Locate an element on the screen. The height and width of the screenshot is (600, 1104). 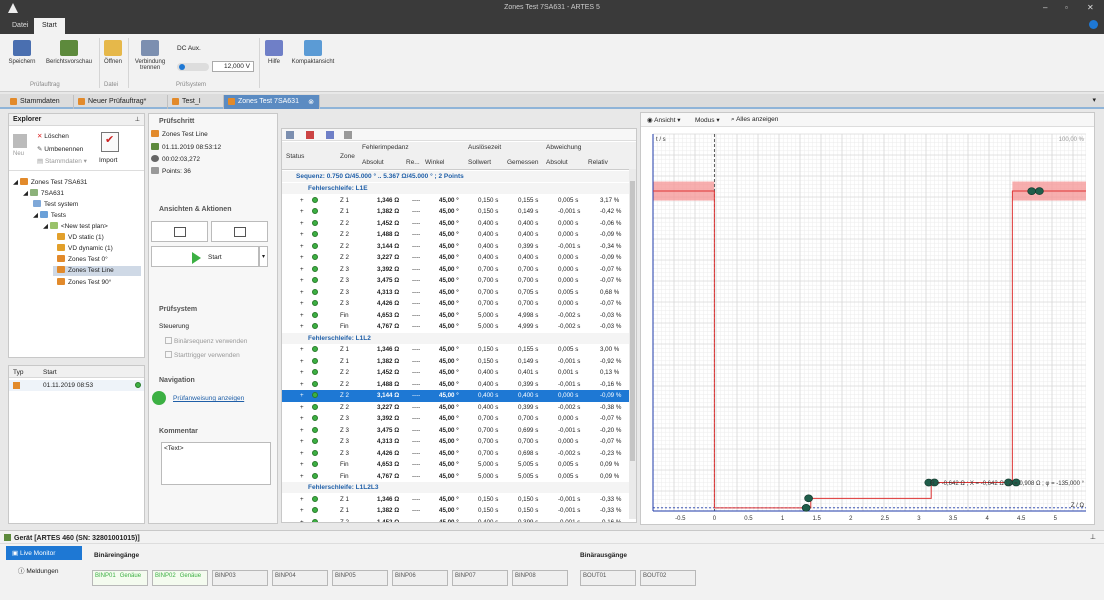
report-preview-button: Berichtsvorschau is located at coordinates (69, 52).